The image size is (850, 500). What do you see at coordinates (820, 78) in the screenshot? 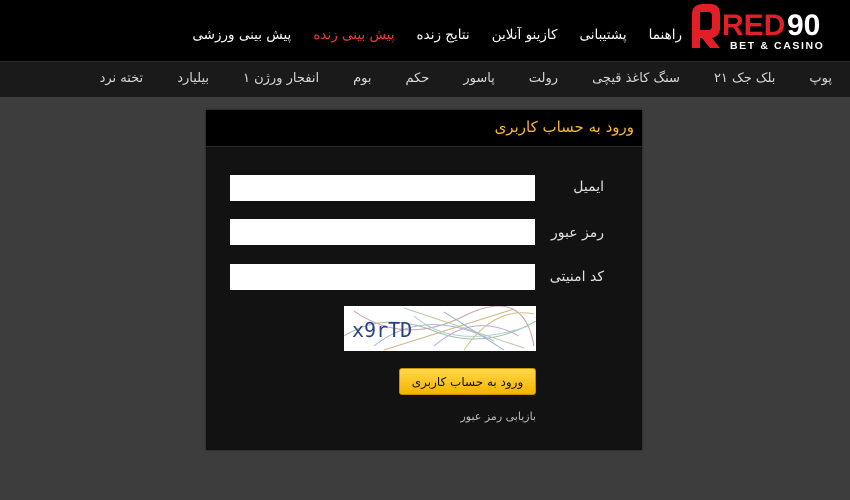
I see `game-pop: پوپ` at bounding box center [820, 78].